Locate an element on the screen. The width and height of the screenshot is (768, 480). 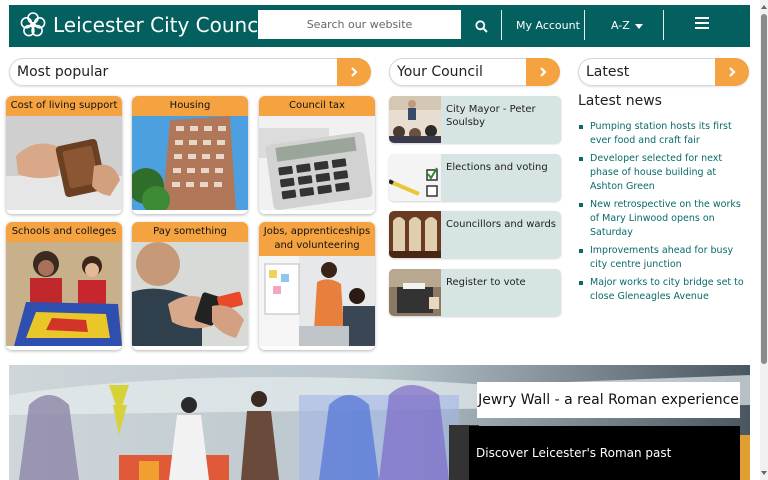
tile-housing: Housing is located at coordinates (190, 155).